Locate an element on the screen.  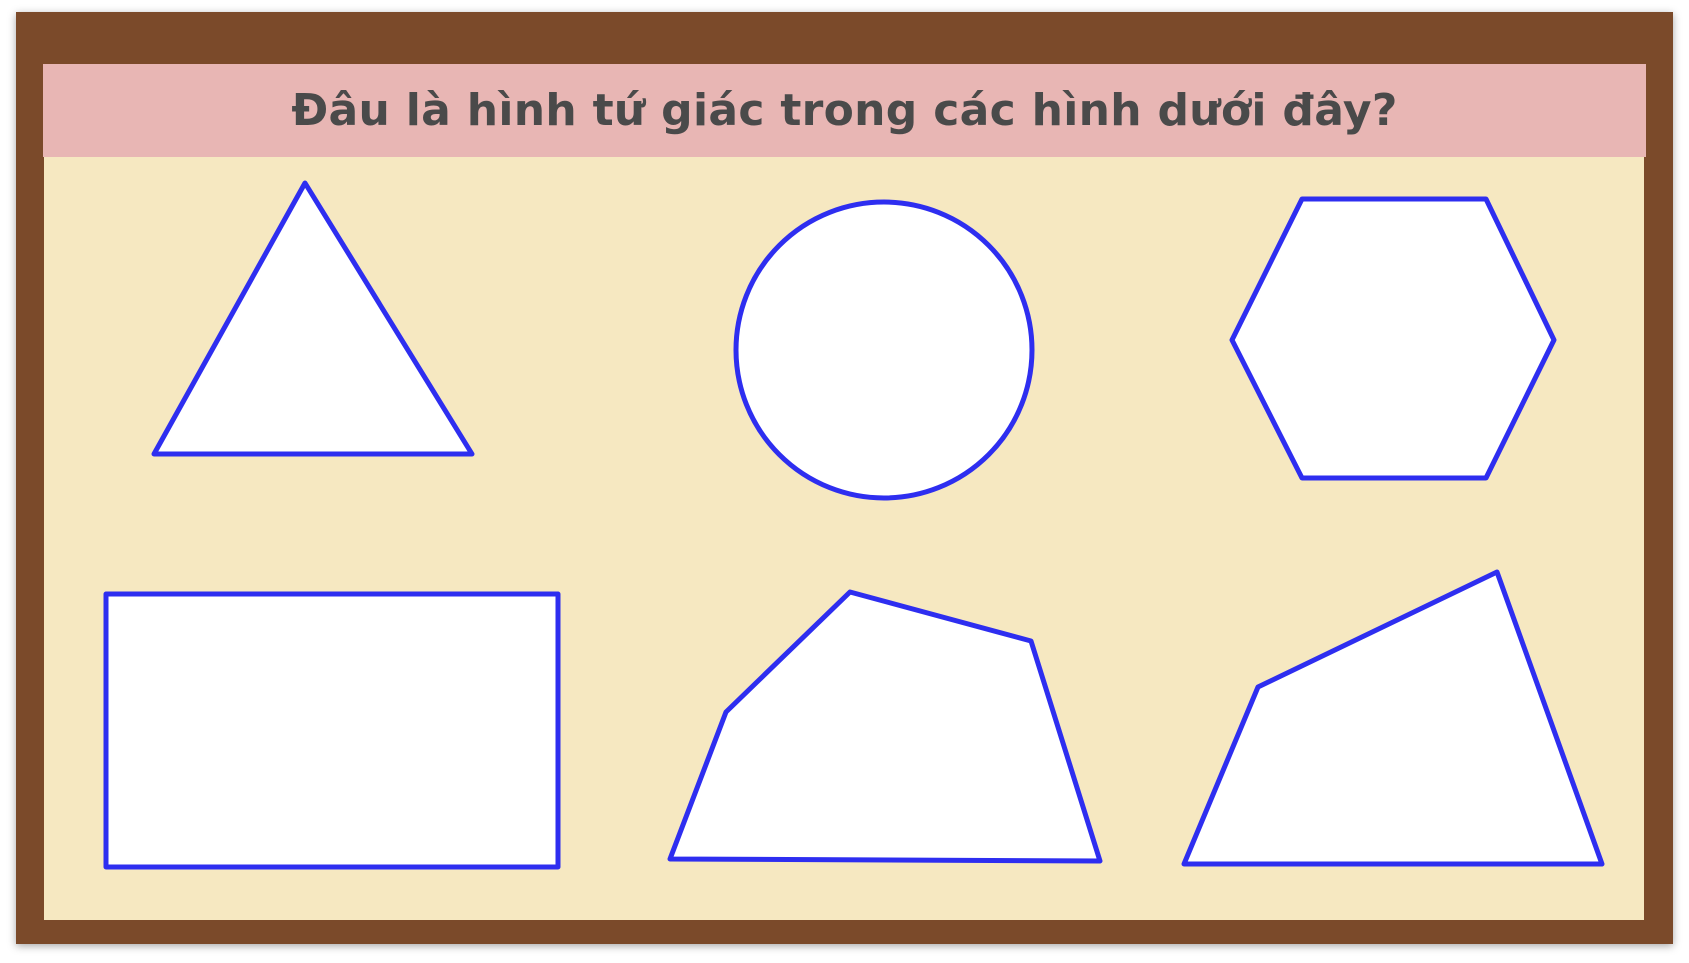
hexagon-shape is located at coordinates (1393, 338).